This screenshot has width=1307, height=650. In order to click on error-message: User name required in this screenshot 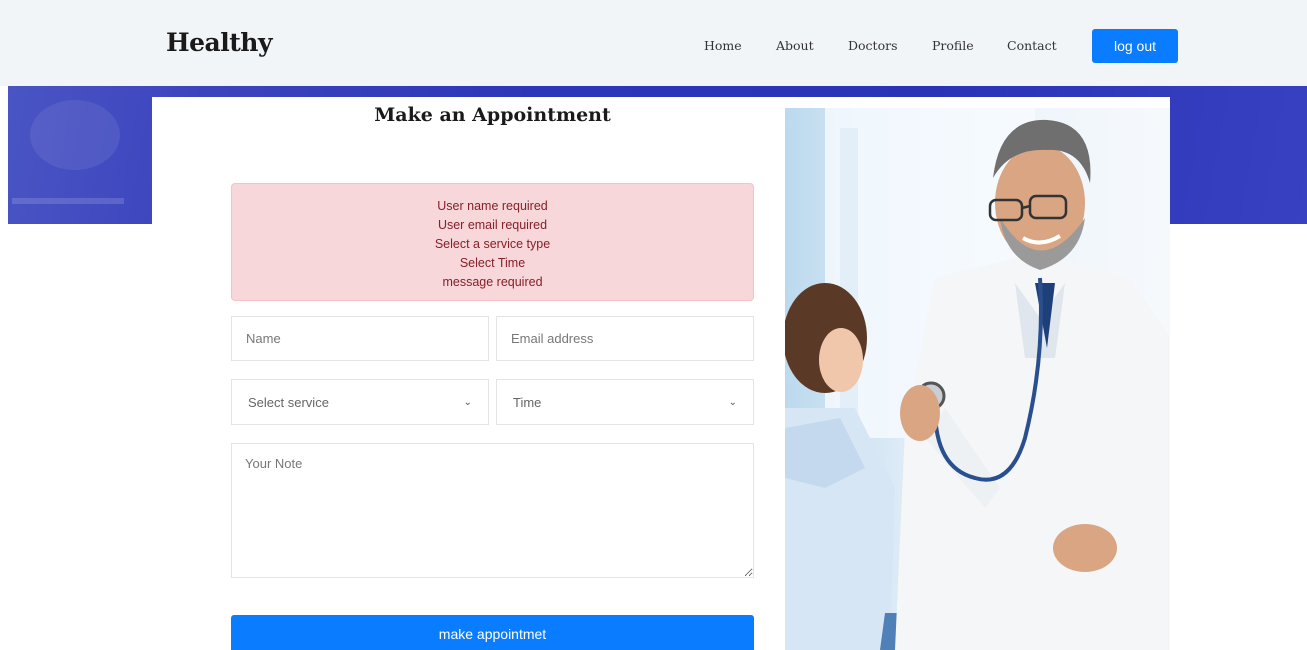, I will do `click(492, 206)`.